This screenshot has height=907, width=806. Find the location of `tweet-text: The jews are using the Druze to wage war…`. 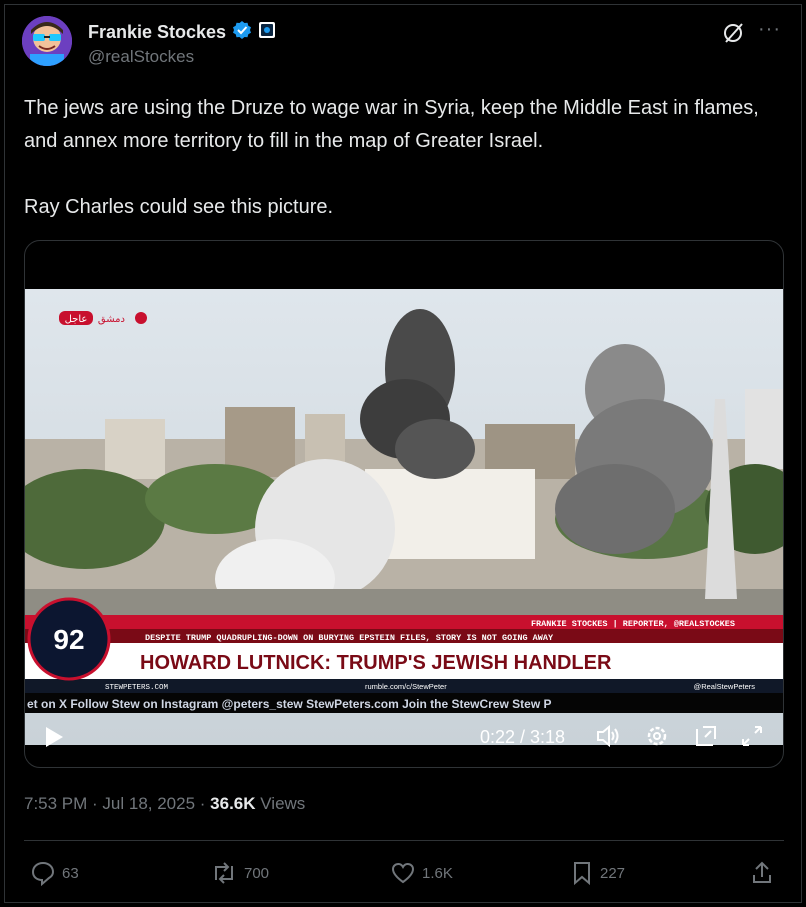

tweet-text: The jews are using the Druze to wage war… is located at coordinates (404, 158).